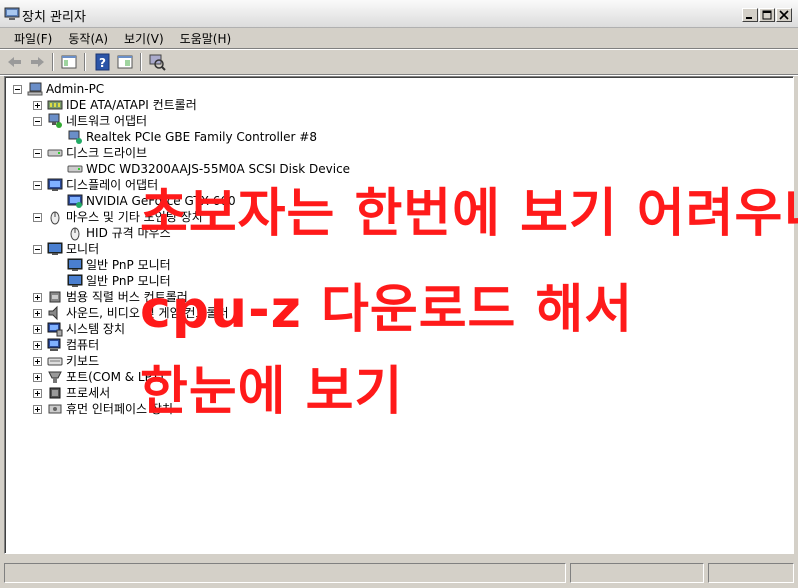 The image size is (798, 588). What do you see at coordinates (83, 345) in the screenshot?
I see `tree-node-label: 컴퓨터` at bounding box center [83, 345].